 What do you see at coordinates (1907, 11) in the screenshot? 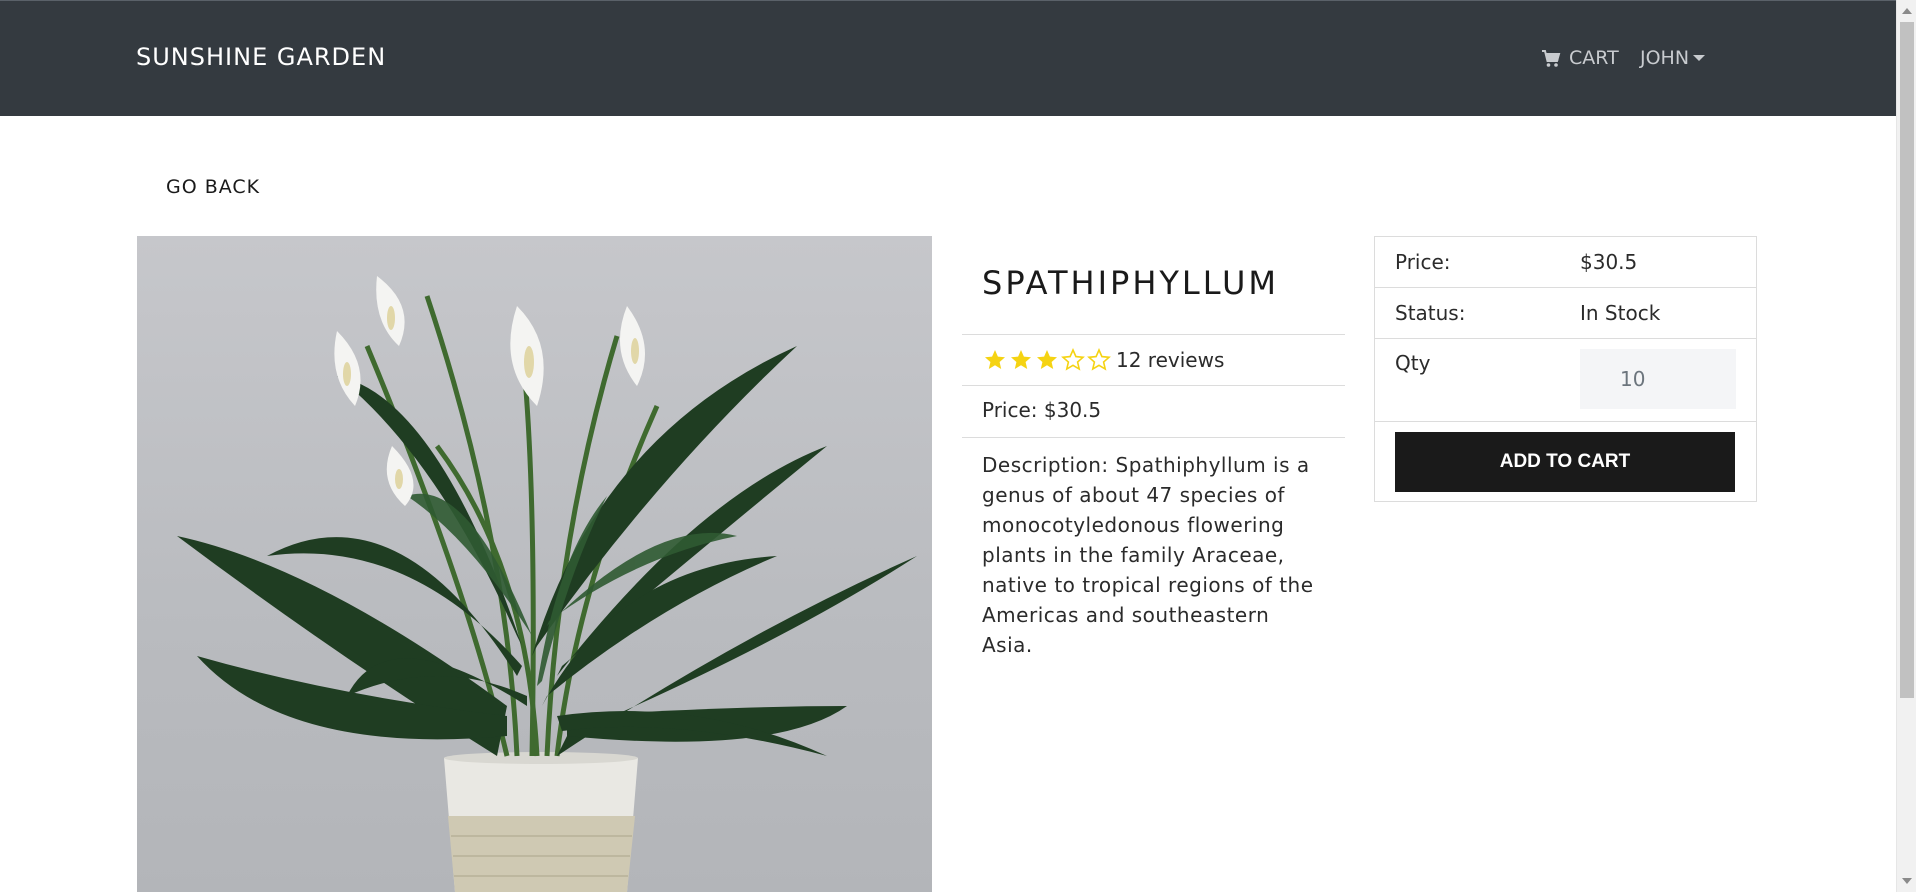
I see `scroll-up-arrow-icon` at bounding box center [1907, 11].